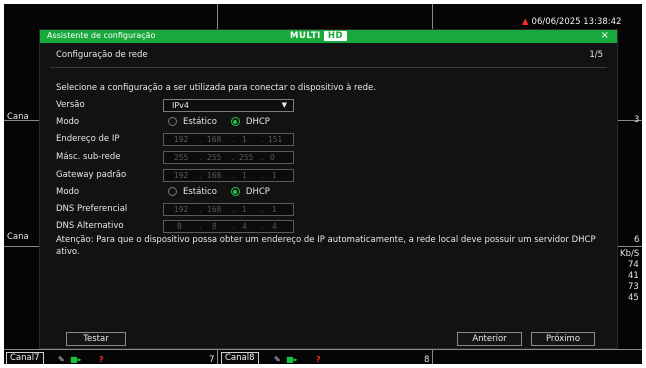 This screenshot has width=646, height=368. What do you see at coordinates (328, 67) in the screenshot?
I see `divider` at bounding box center [328, 67].